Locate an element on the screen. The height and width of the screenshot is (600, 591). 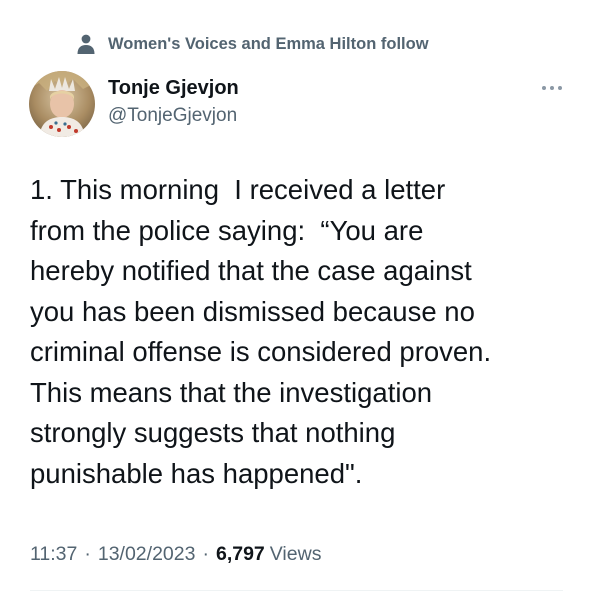
tweet-meta: 11:37 · 13/02/2023 · 6,797 Views is located at coordinates (175, 554).